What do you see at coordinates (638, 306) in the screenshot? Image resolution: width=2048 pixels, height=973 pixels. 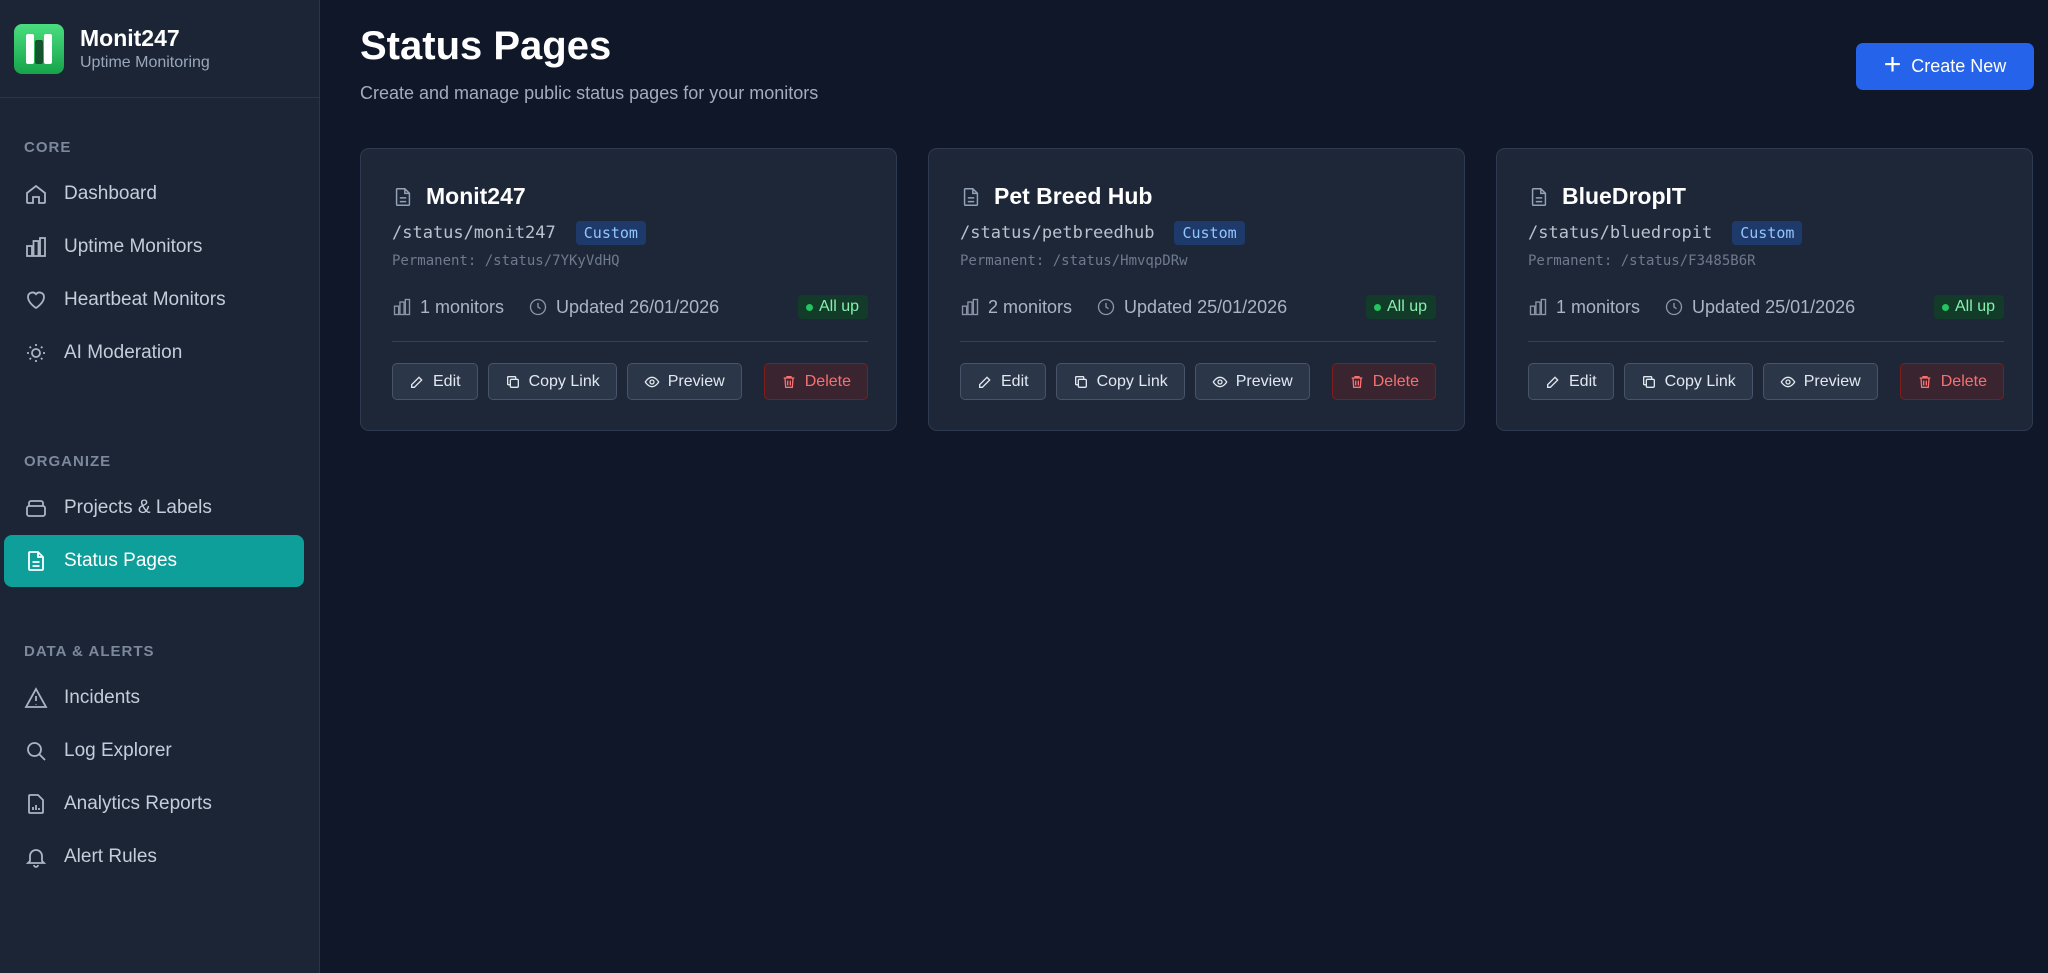 I see `updated-date: Updated 26/01/2026` at bounding box center [638, 306].